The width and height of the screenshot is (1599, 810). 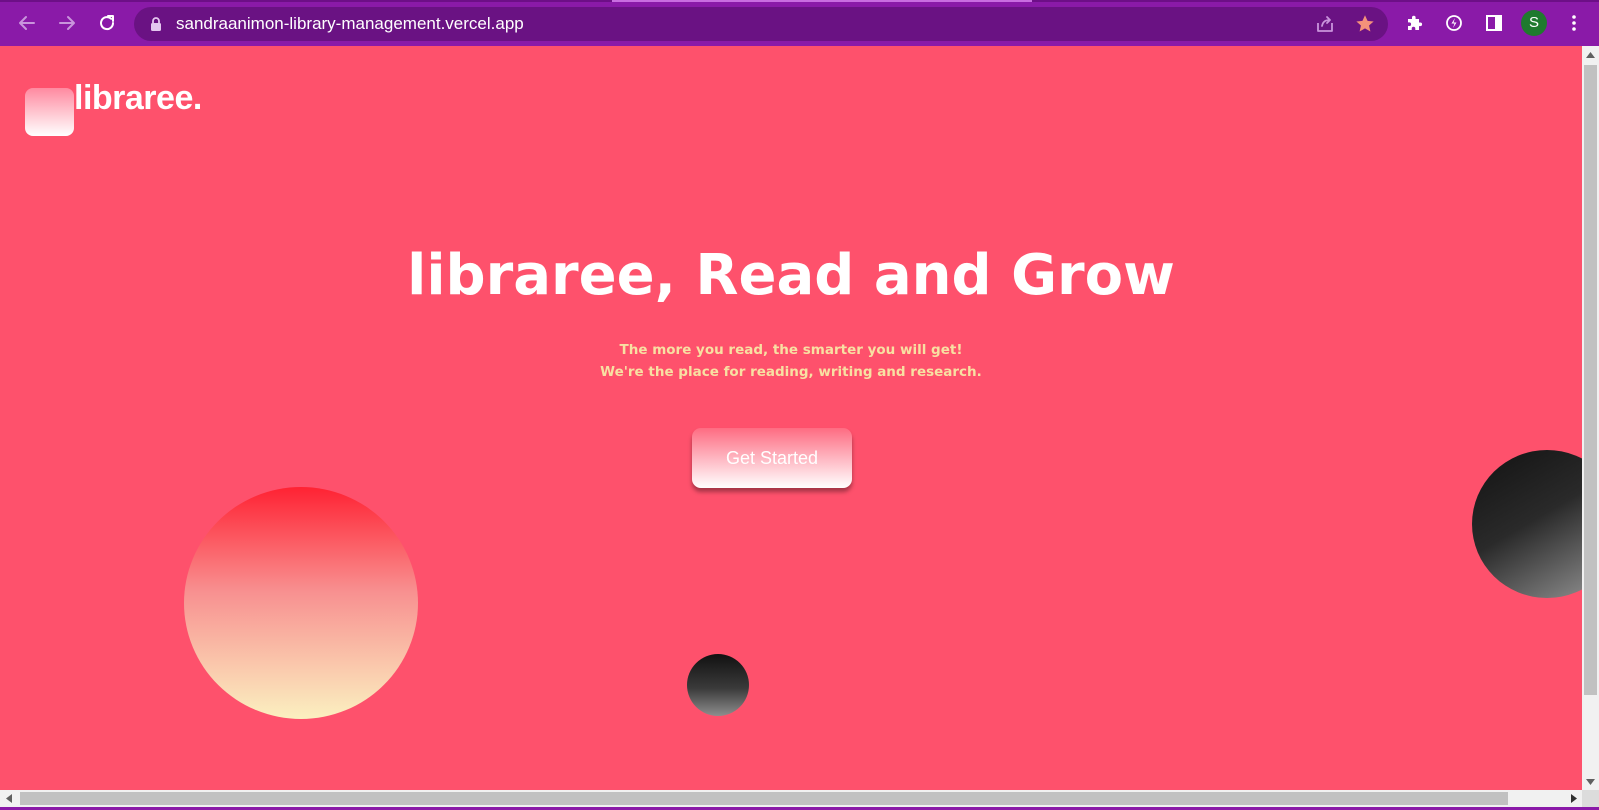 I want to click on get-started-button: Get Started, so click(x=772, y=458).